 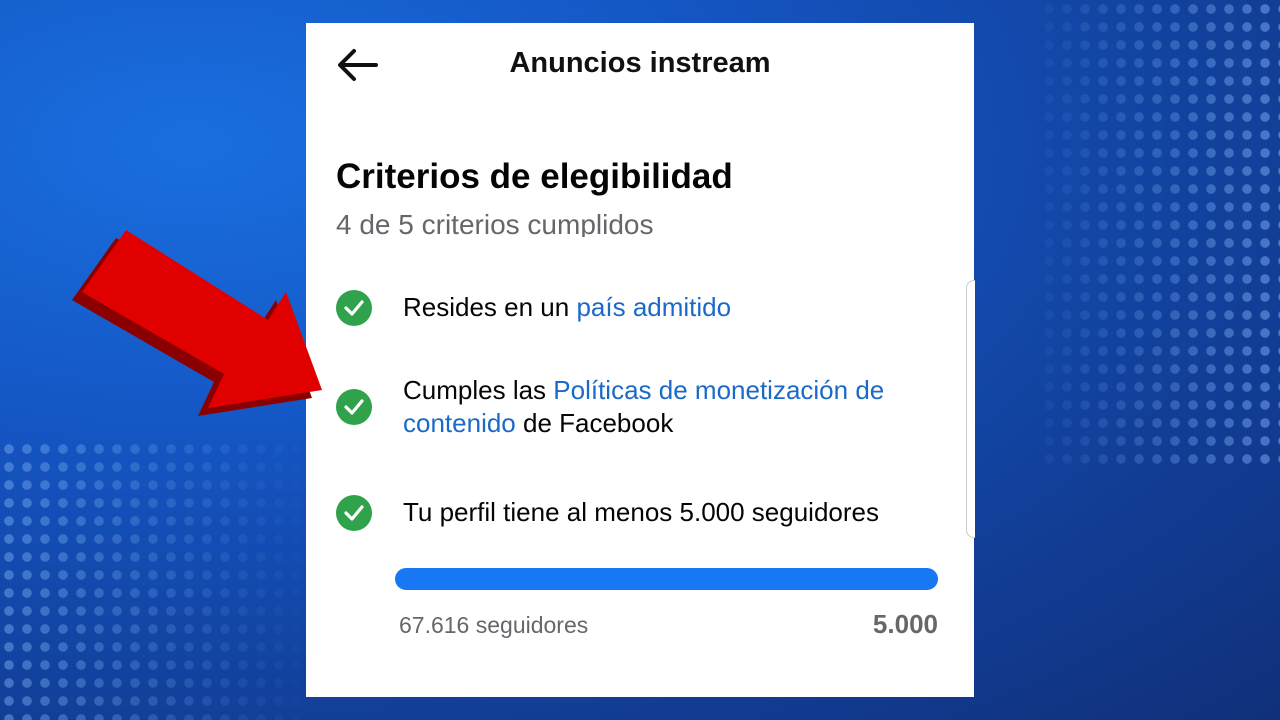 I want to click on page-title: Anuncios instream, so click(x=640, y=63).